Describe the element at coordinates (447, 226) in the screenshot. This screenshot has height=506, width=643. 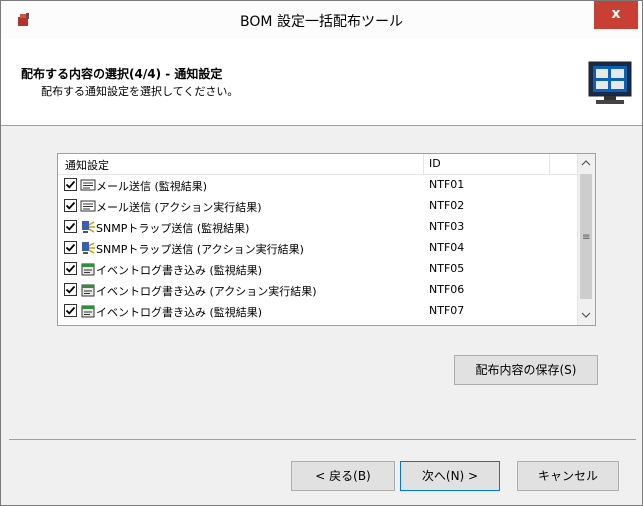
I see `row-id: NTF03` at that location.